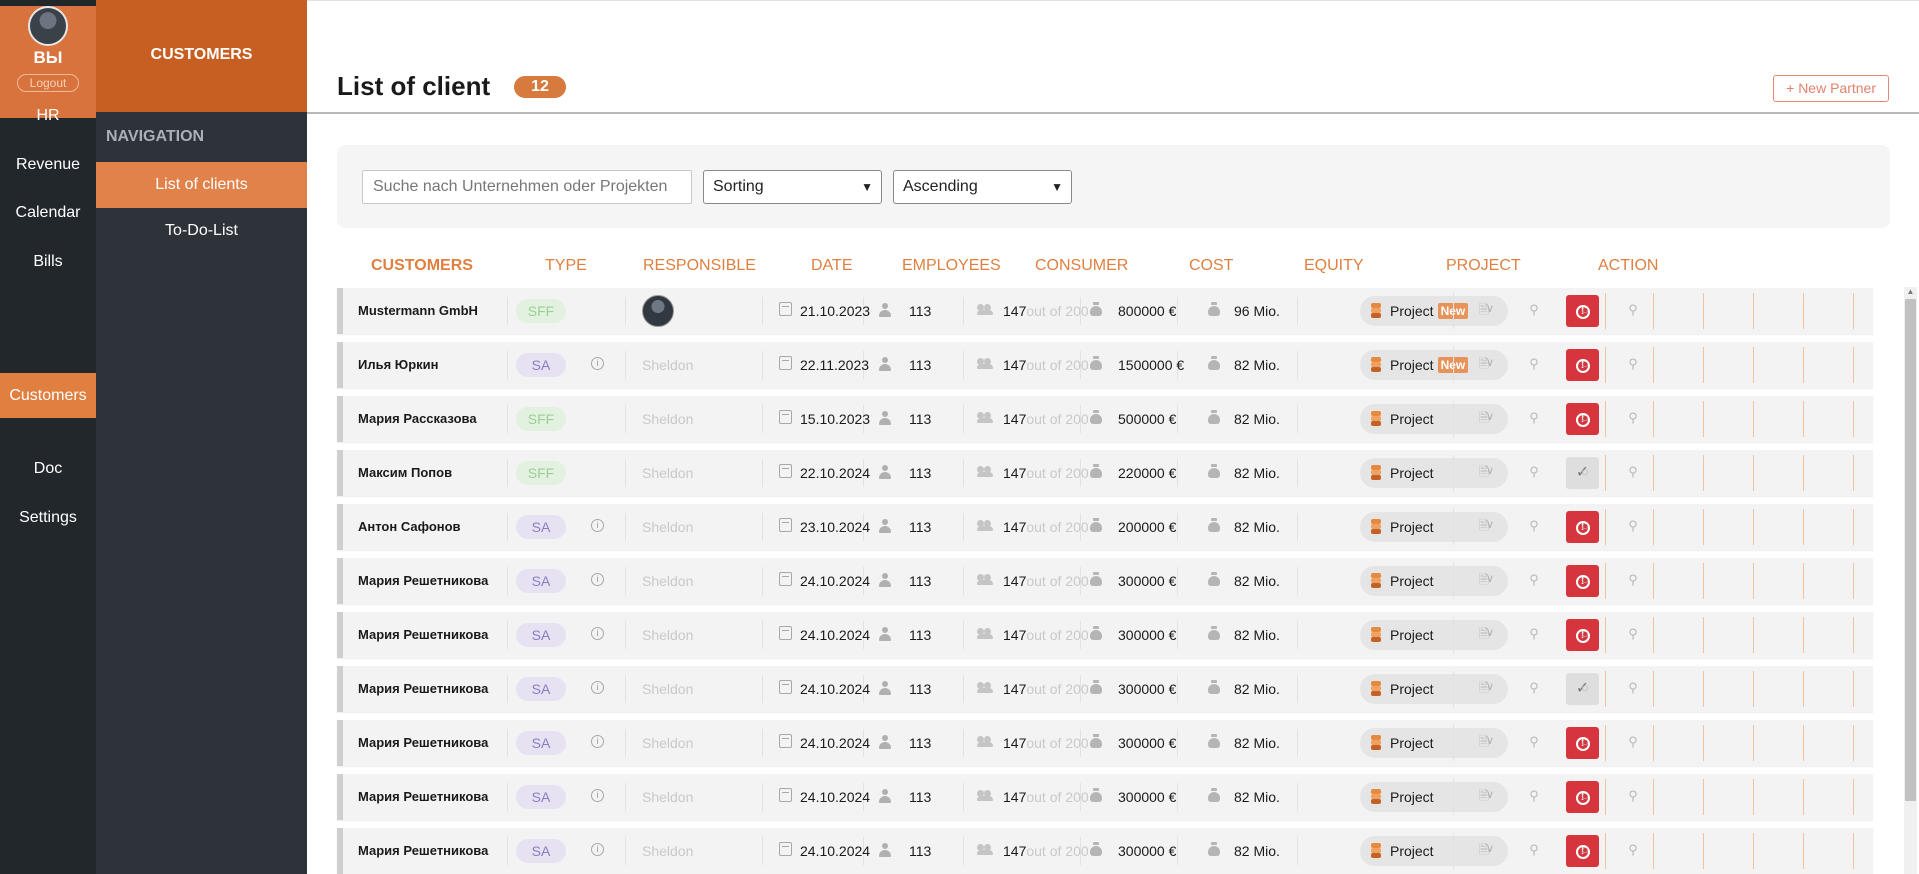  I want to click on column-header-customers: CUSTOMERS, so click(422, 266).